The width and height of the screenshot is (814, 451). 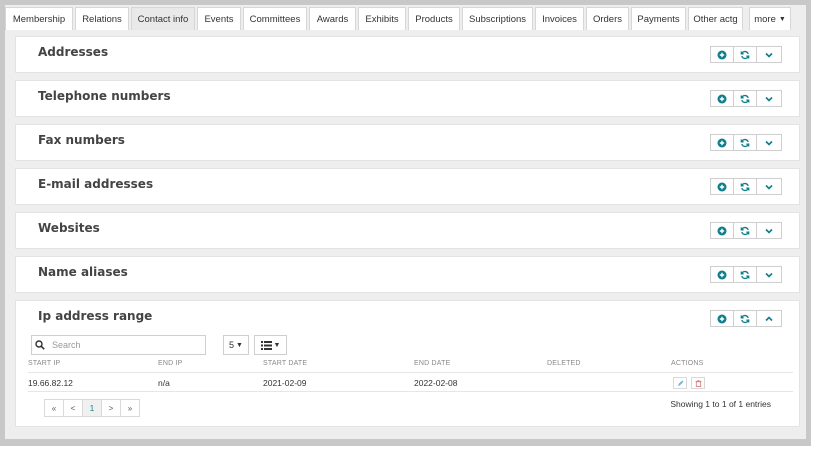 I want to click on search-icon, so click(x=40, y=345).